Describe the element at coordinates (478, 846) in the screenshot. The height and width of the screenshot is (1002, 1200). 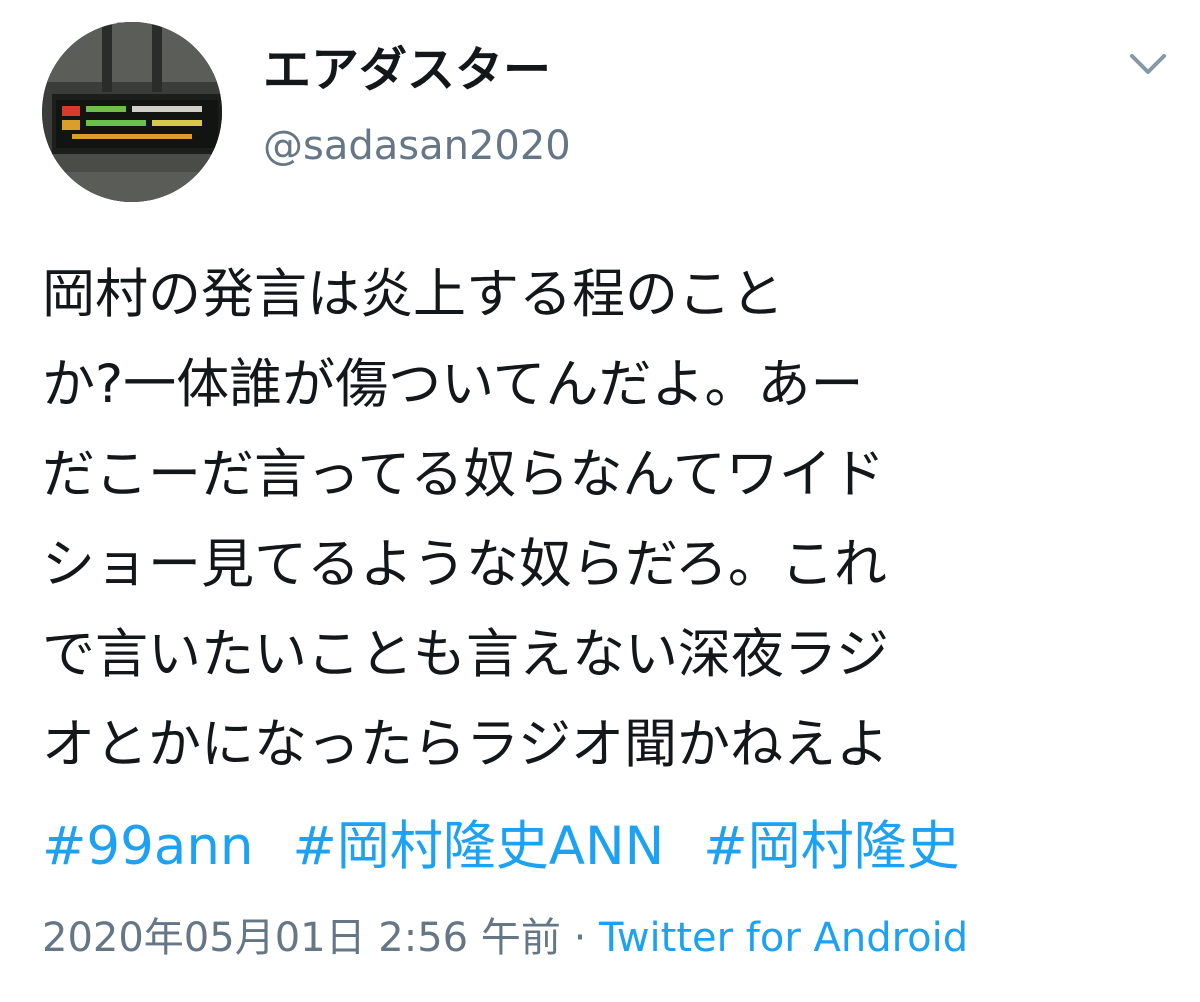
I see `hashtag-link: #岡村隆史ANN` at that location.